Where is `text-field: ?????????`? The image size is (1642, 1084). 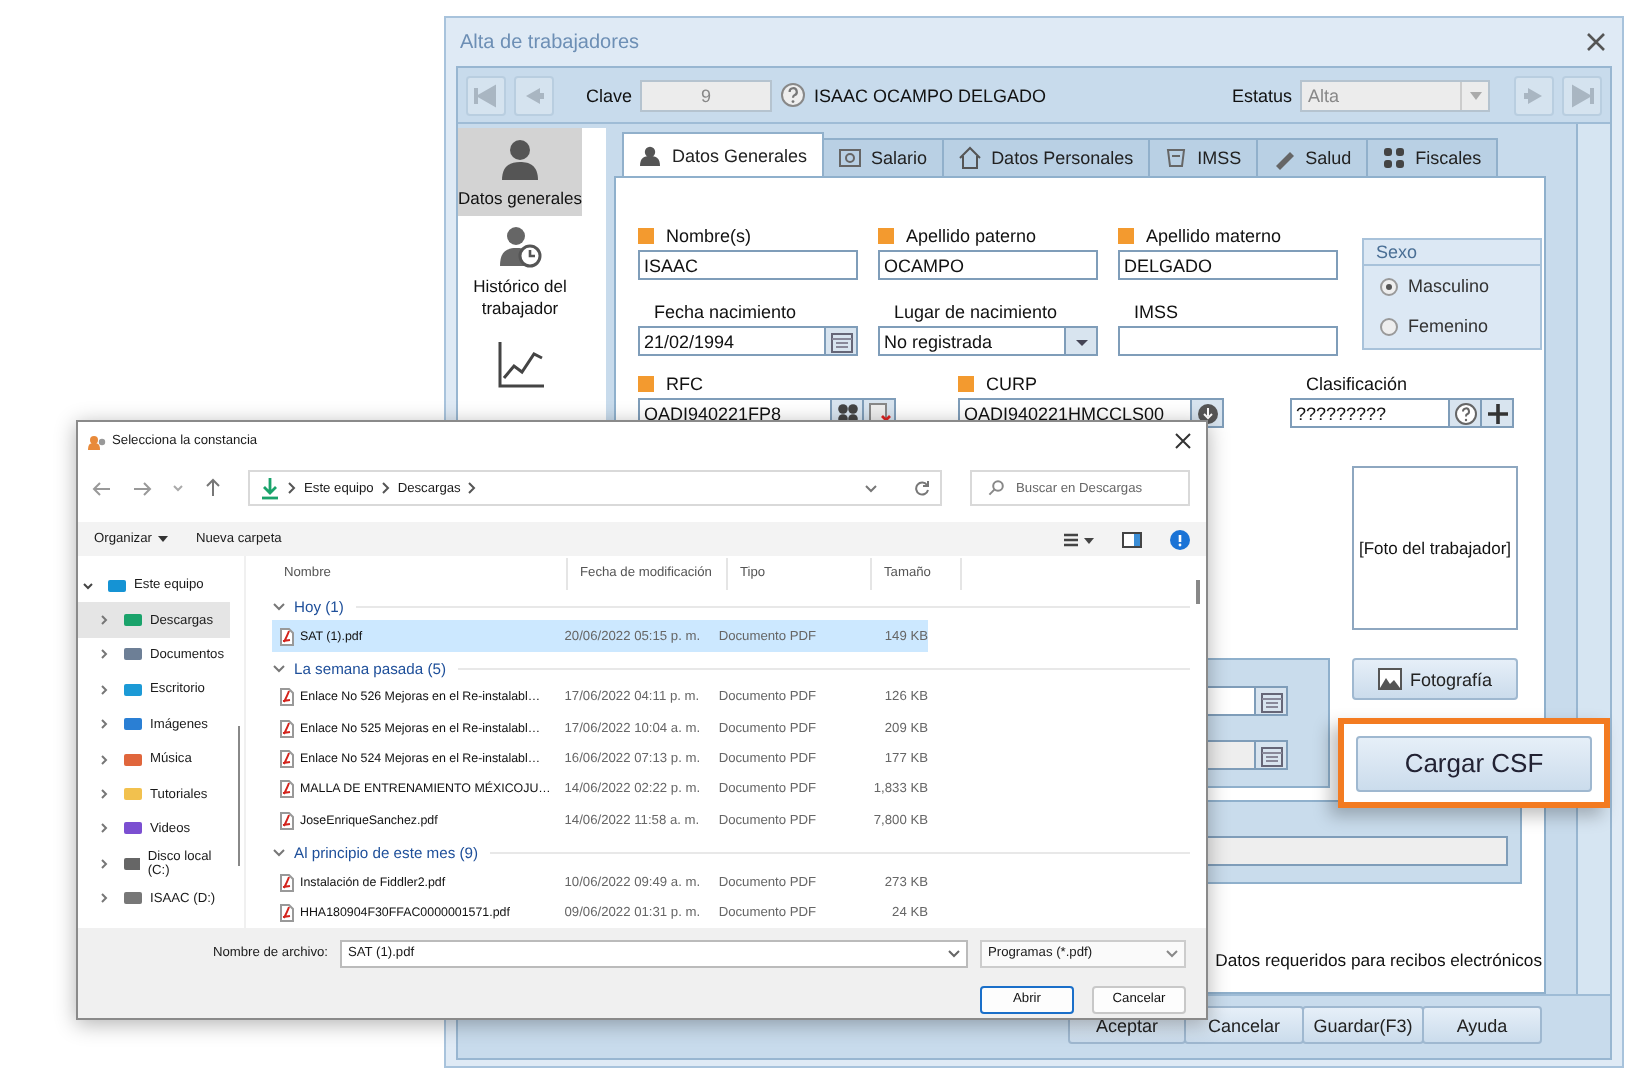
text-field: ????????? is located at coordinates (1370, 413).